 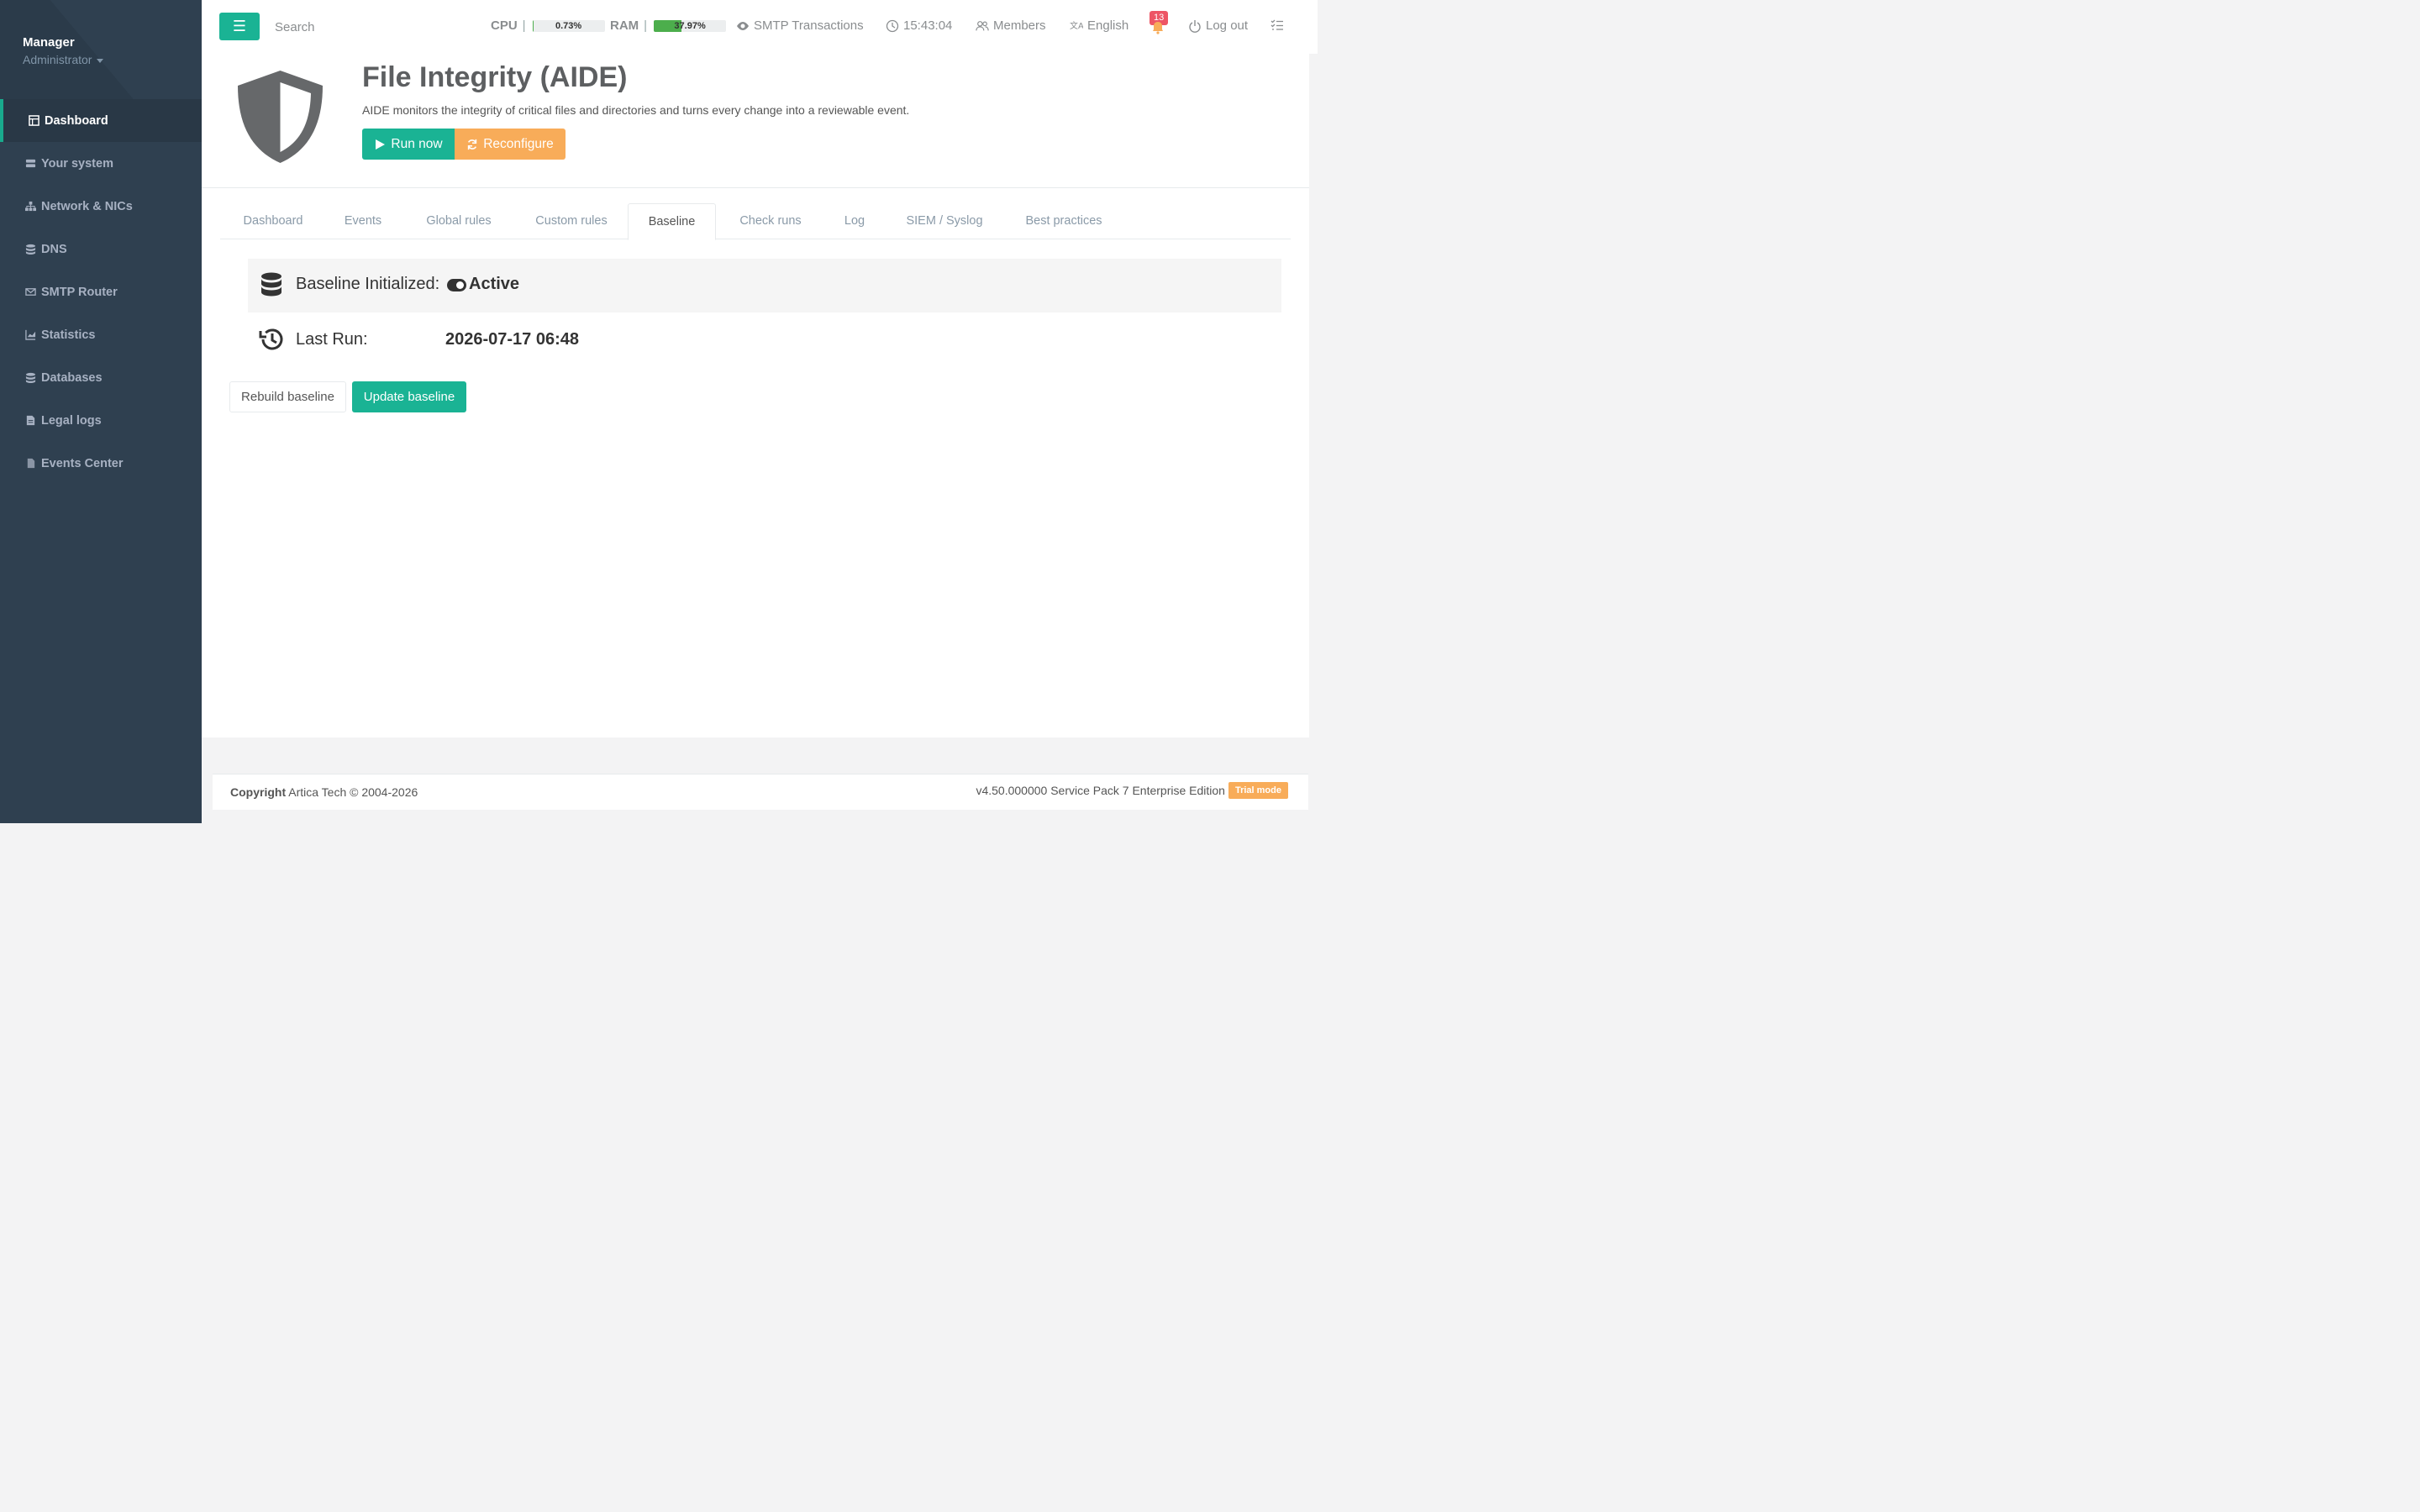 What do you see at coordinates (258, 792) in the screenshot?
I see `copyright-bold: Copyright` at bounding box center [258, 792].